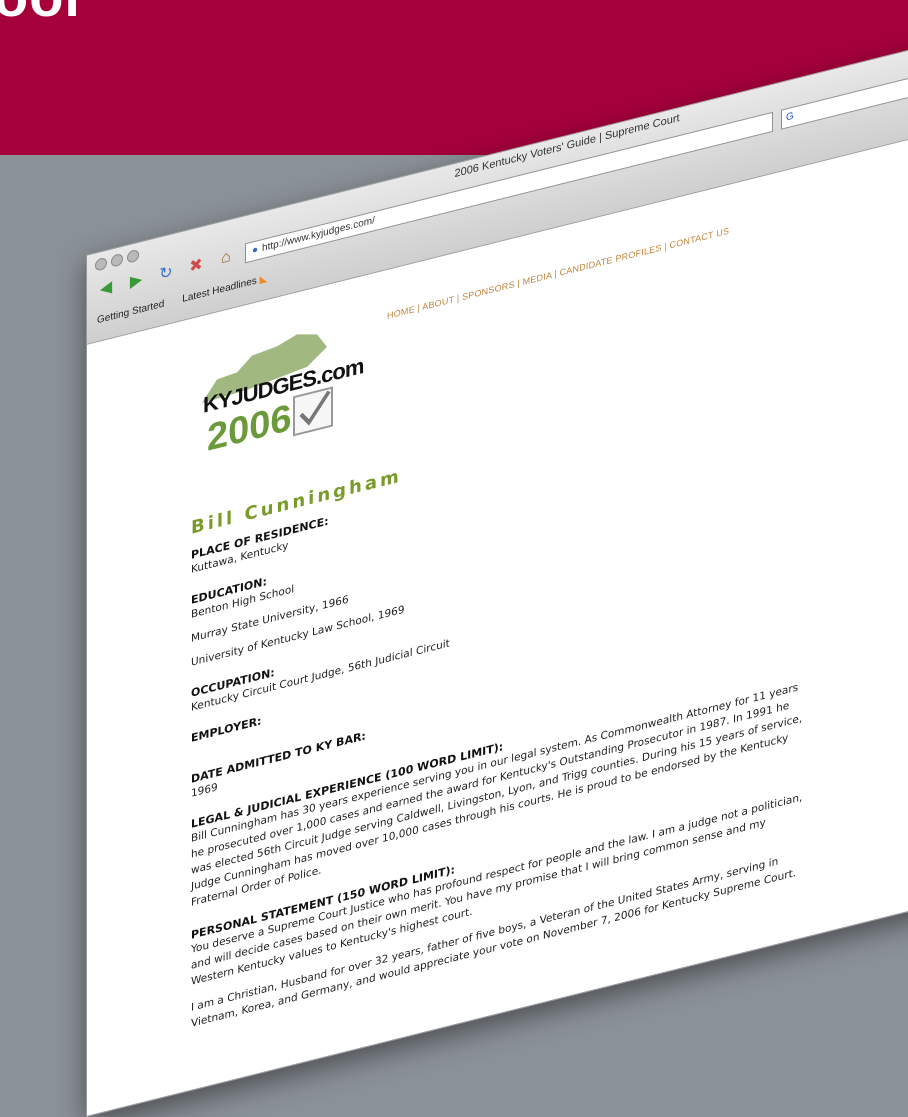  I want to click on home-icon: ⌂, so click(226, 257).